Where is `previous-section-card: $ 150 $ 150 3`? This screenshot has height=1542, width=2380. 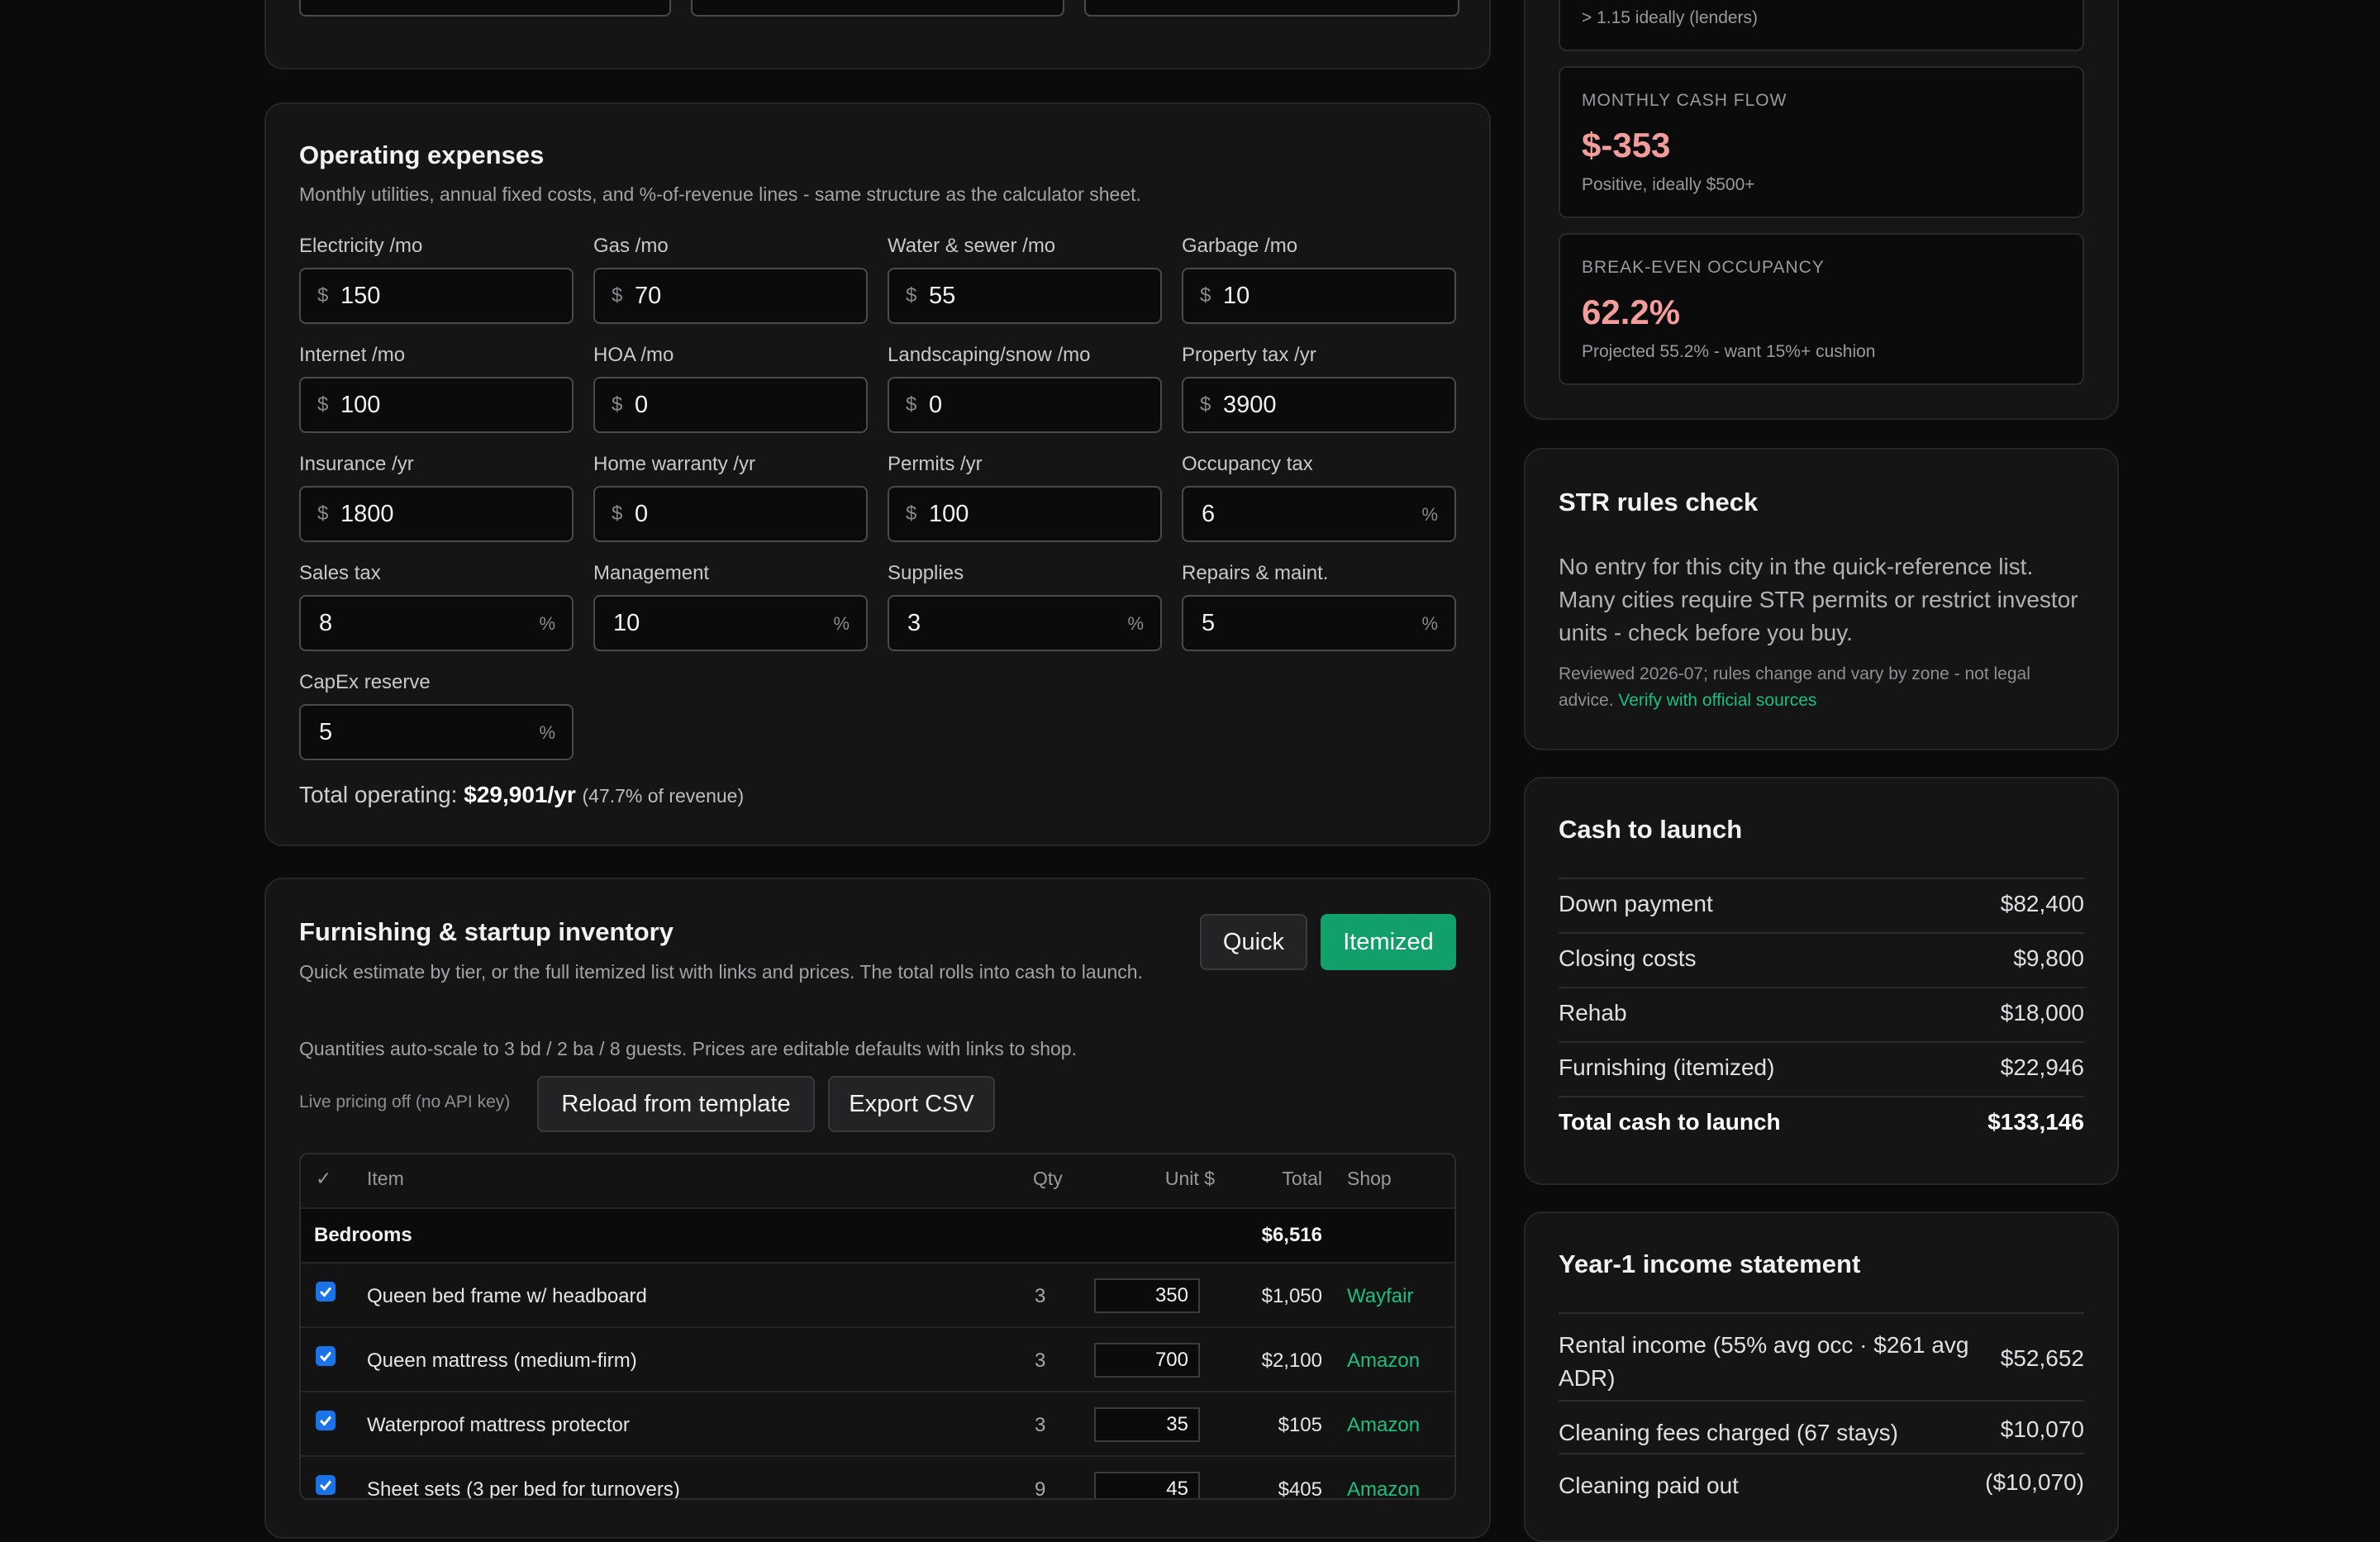 previous-section-card: $ 150 $ 150 3 is located at coordinates (877, 34).